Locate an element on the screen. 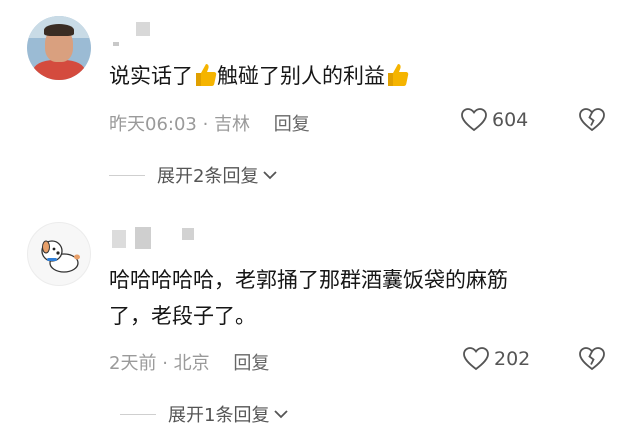 The image size is (640, 427). like-count: 604 is located at coordinates (510, 119).